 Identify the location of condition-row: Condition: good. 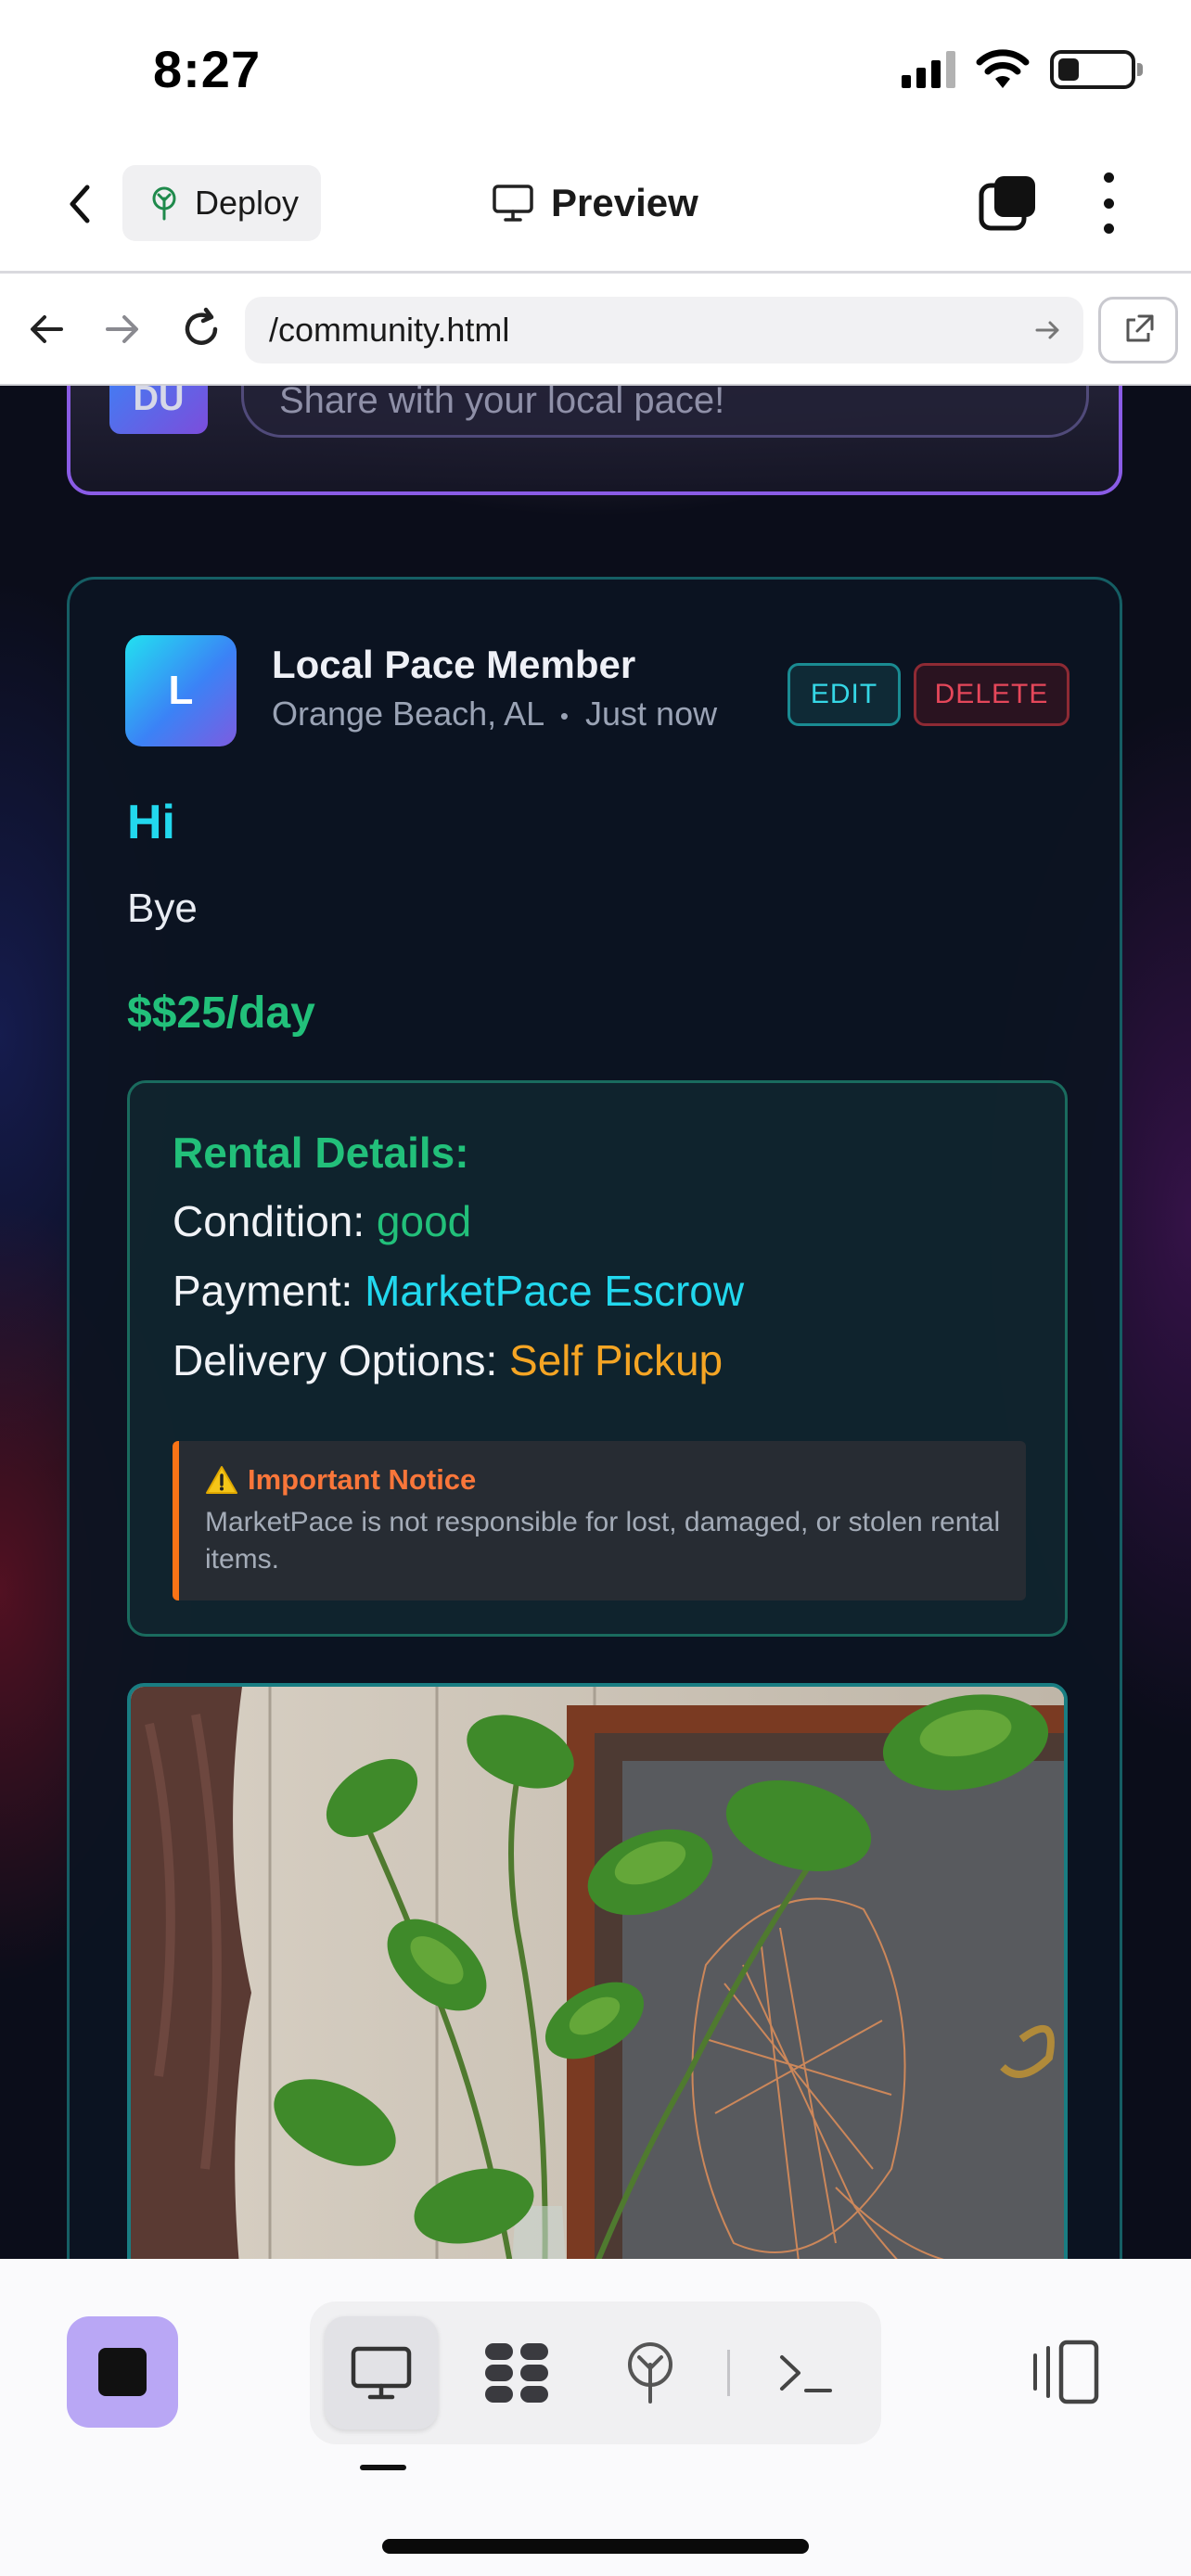
(322, 1221).